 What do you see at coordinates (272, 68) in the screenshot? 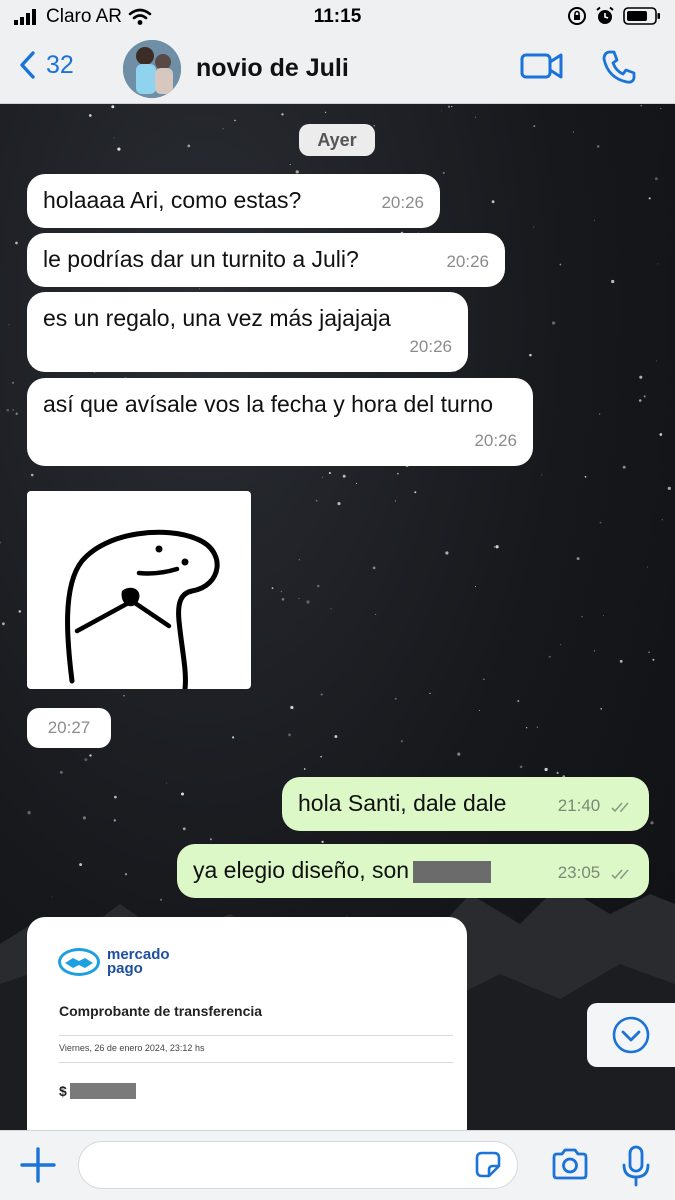
I see `contact-name: novio de Juli` at bounding box center [272, 68].